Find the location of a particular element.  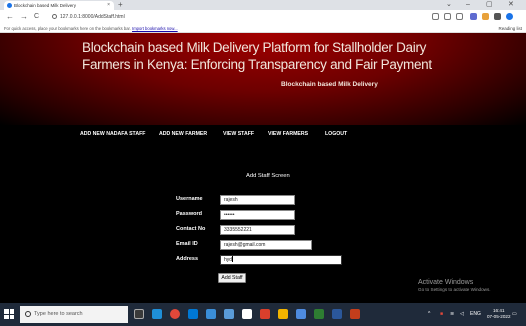

browser-tab: Blockchain based Milk Delivery × is located at coordinates (59, 5).